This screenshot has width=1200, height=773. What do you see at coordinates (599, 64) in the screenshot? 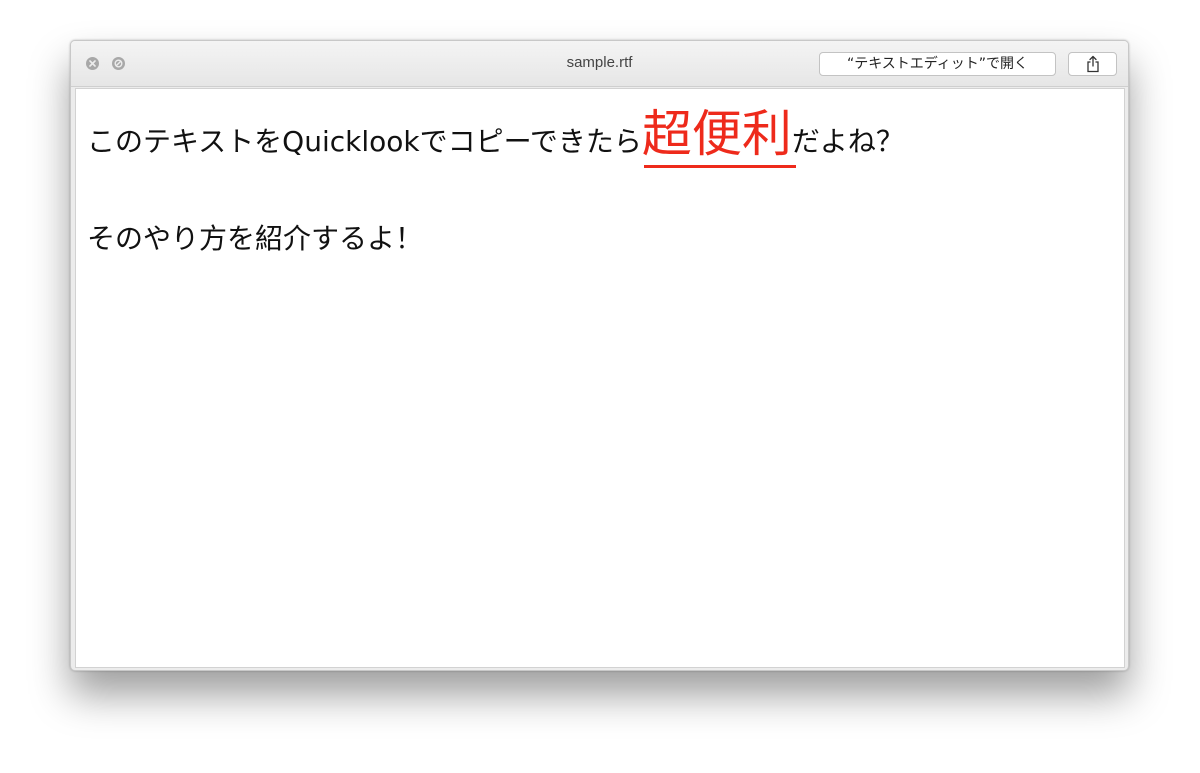
I see `title-bar: sample.rtf “テキストエディット”で開く` at bounding box center [599, 64].